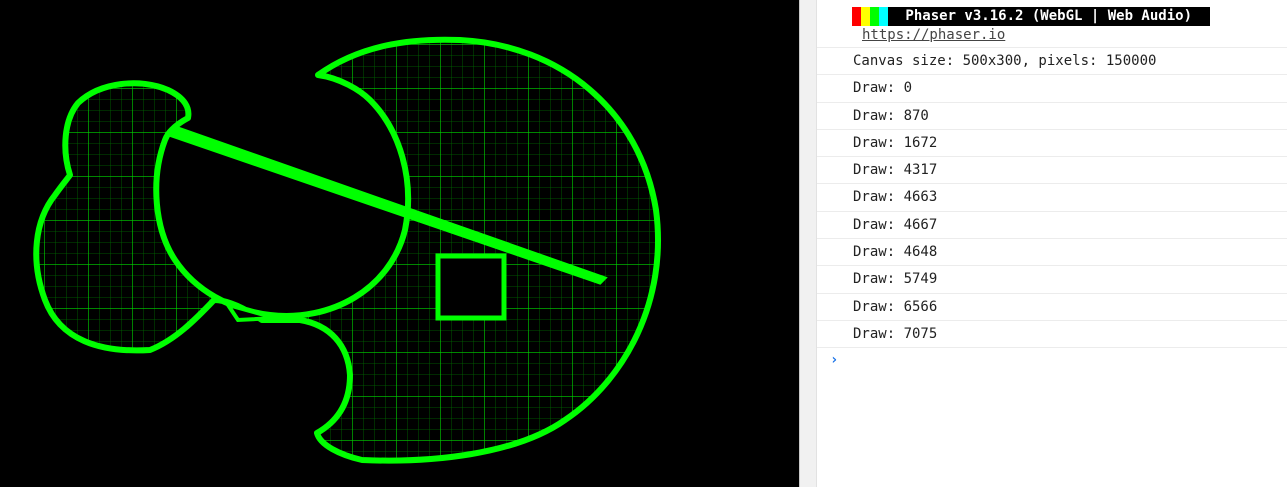 This screenshot has width=1287, height=487. I want to click on console-line: Draw: 0, so click(1052, 89).